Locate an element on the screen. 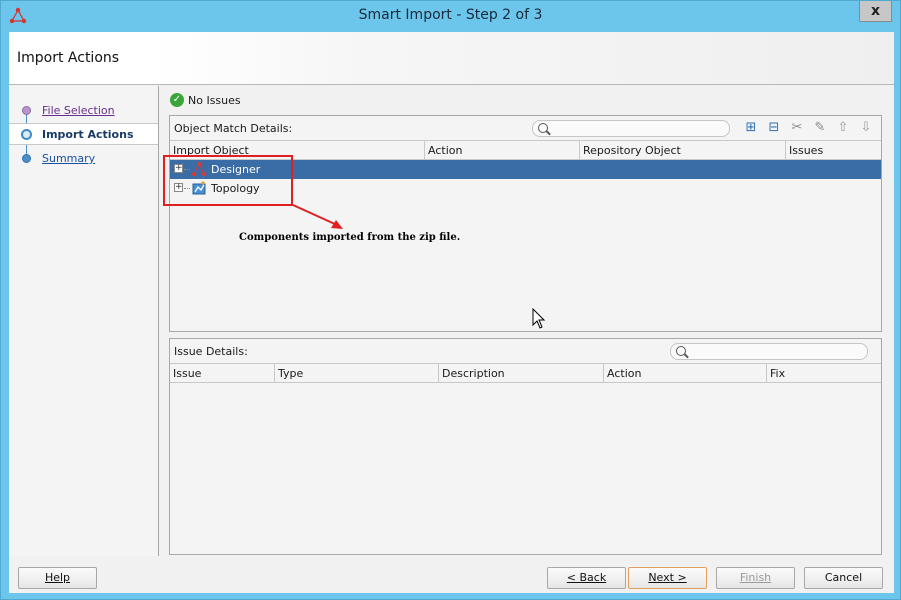 The image size is (901, 600). object-search-input is located at coordinates (638, 128).